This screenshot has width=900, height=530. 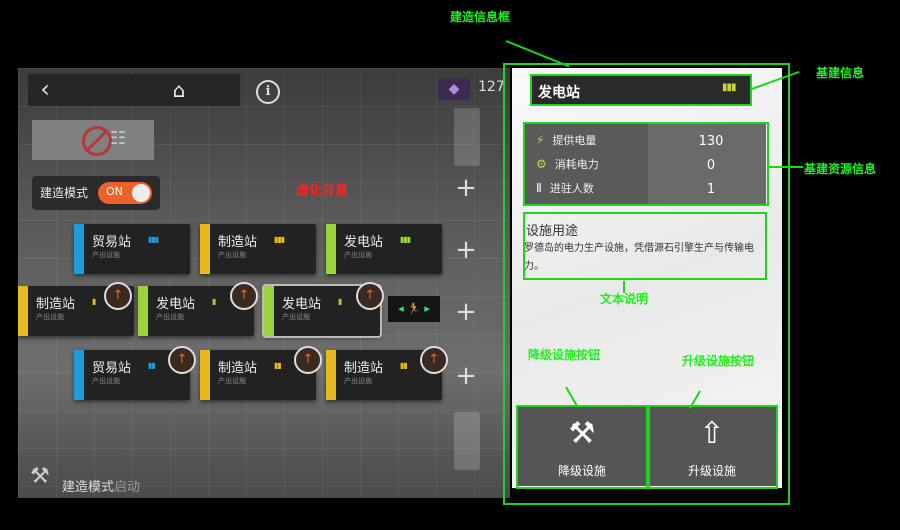 What do you see at coordinates (414, 309) in the screenshot?
I see `corridor-icon: ◂ 🏃 ▸` at bounding box center [414, 309].